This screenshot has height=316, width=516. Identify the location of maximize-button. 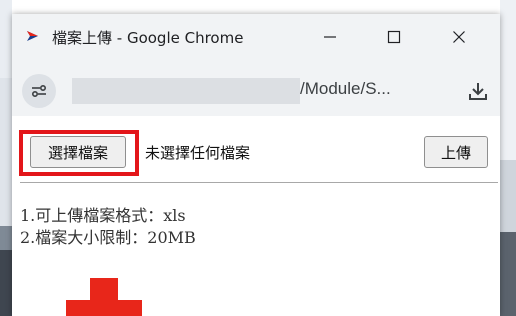
(394, 37).